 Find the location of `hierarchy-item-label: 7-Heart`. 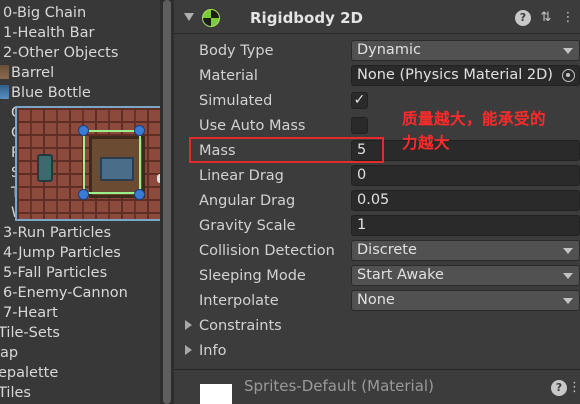

hierarchy-item-label: 7-Heart is located at coordinates (30, 313).